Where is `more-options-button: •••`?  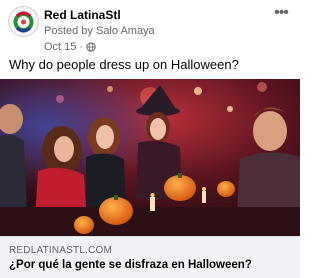
more-options-button: ••• is located at coordinates (281, 13).